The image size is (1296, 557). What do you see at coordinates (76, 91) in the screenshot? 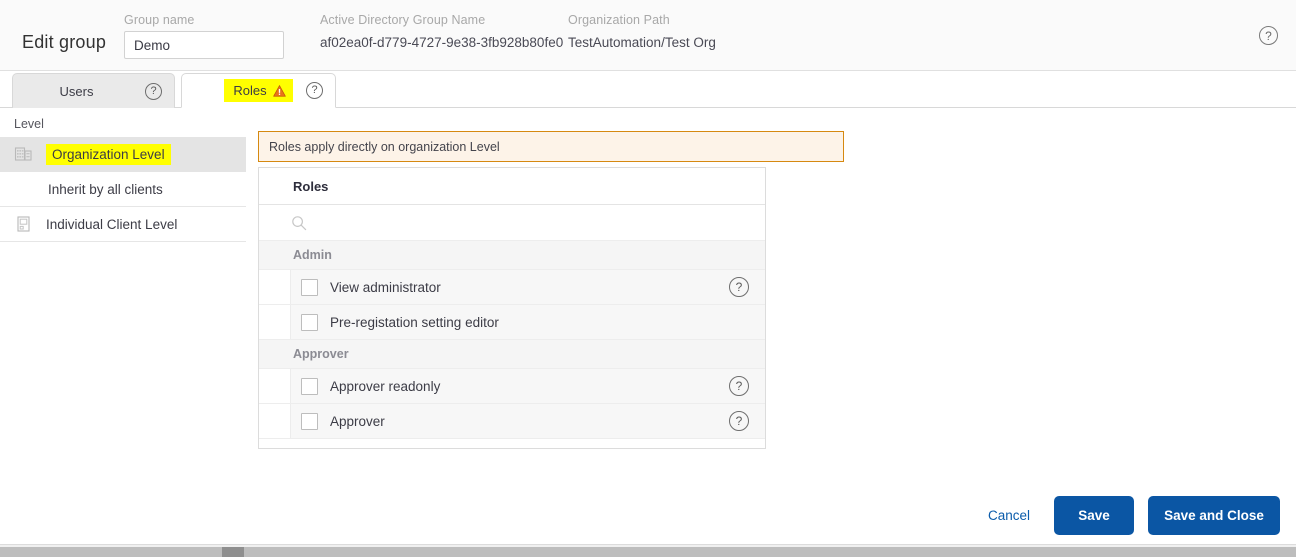
I see `tab-users-label: Users` at bounding box center [76, 91].